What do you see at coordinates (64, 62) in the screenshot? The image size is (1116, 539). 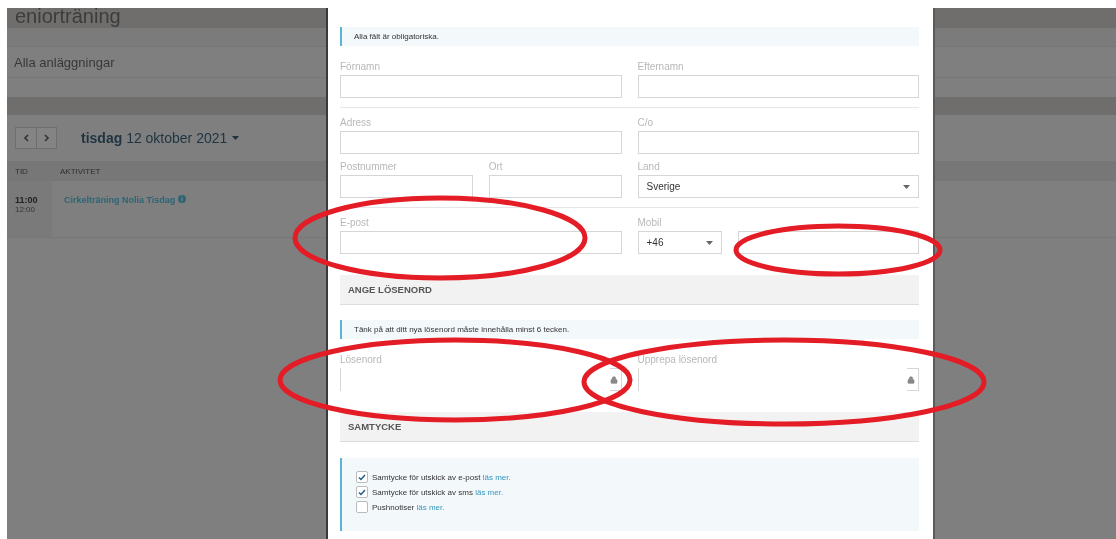 I see `facility-filter: Alla anläggningar` at bounding box center [64, 62].